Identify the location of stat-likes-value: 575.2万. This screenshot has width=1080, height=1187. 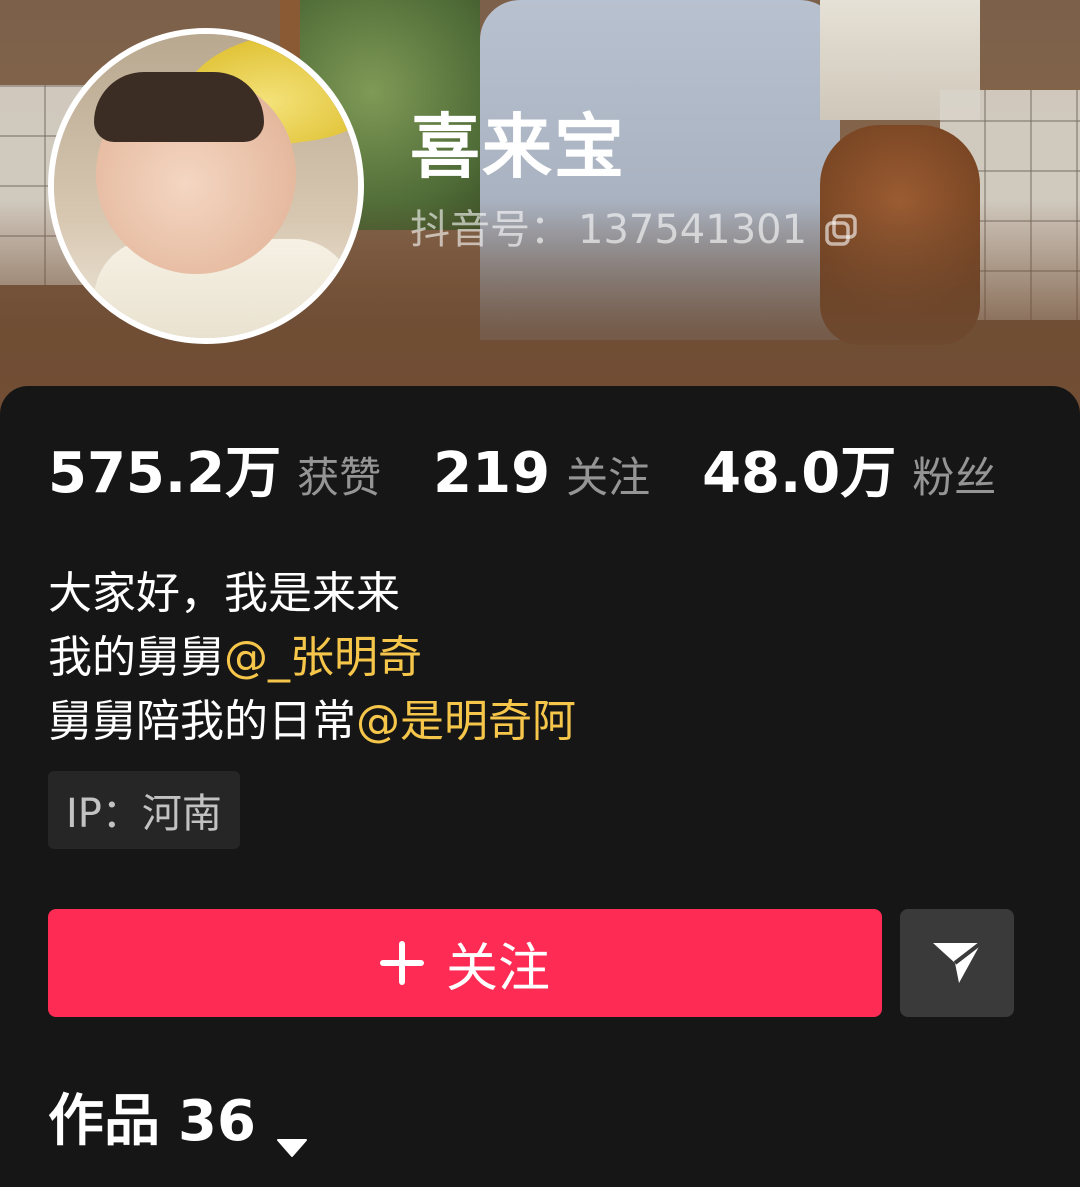
(165, 473).